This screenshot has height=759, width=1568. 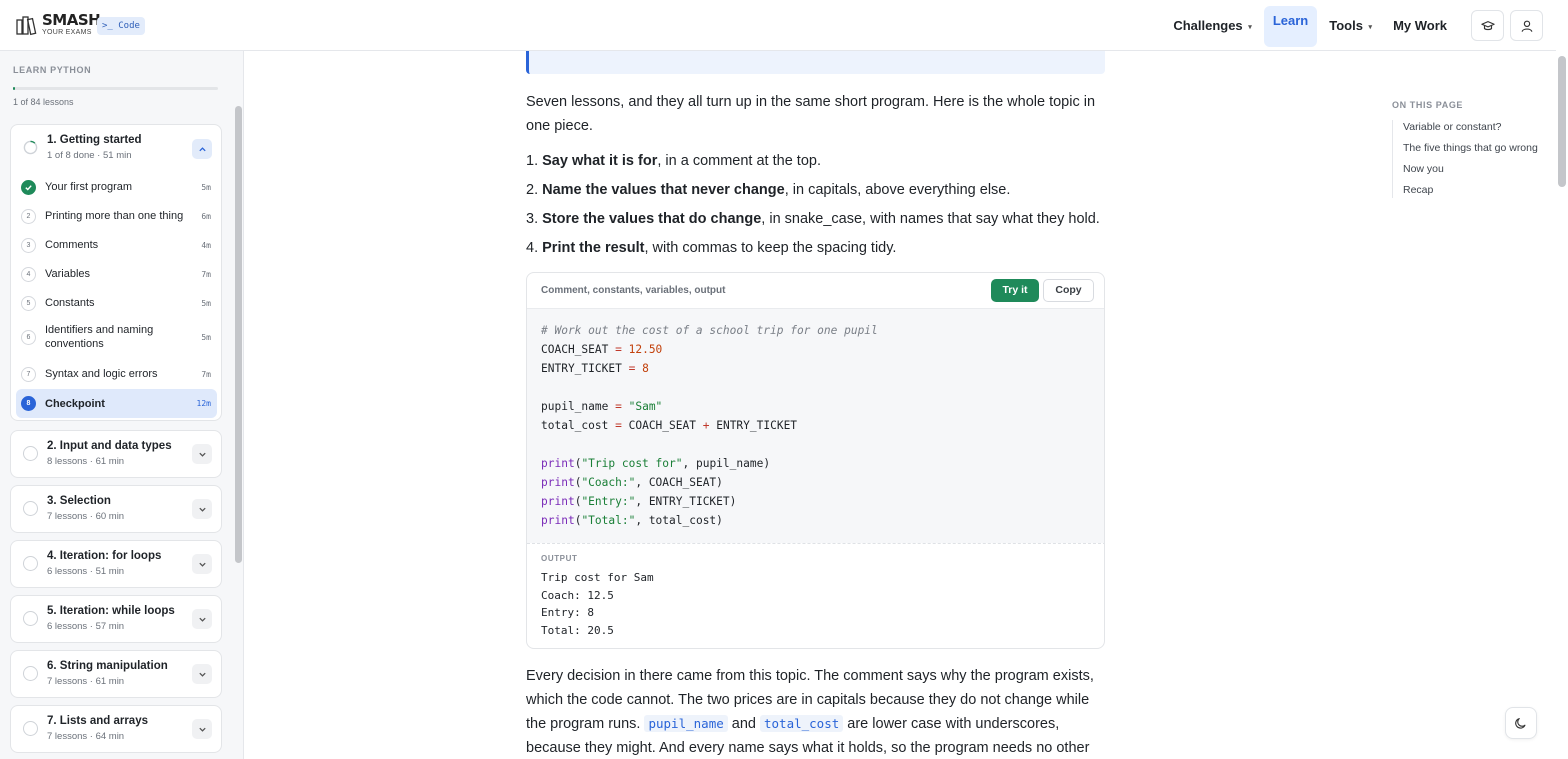 What do you see at coordinates (1487, 25) in the screenshot?
I see `courses-button` at bounding box center [1487, 25].